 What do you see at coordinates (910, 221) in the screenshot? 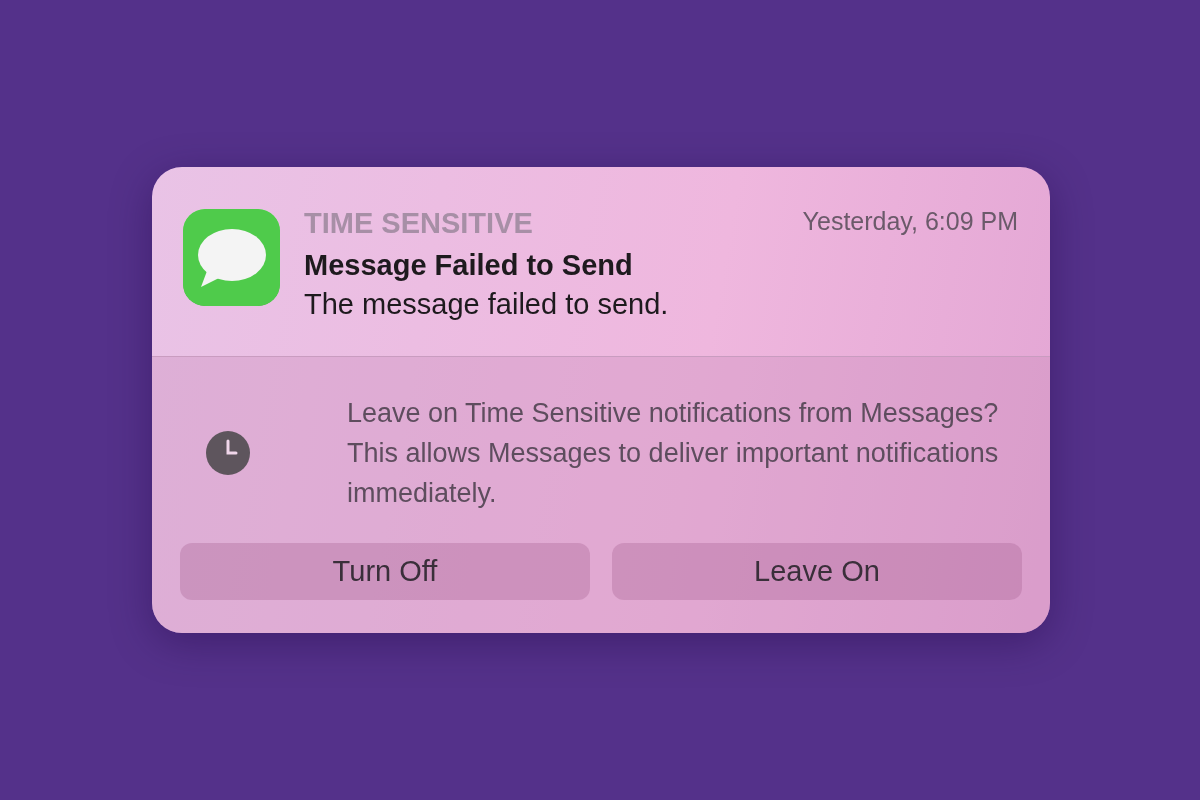
I see `timestamp: Yesterday, 6:09 PM` at bounding box center [910, 221].